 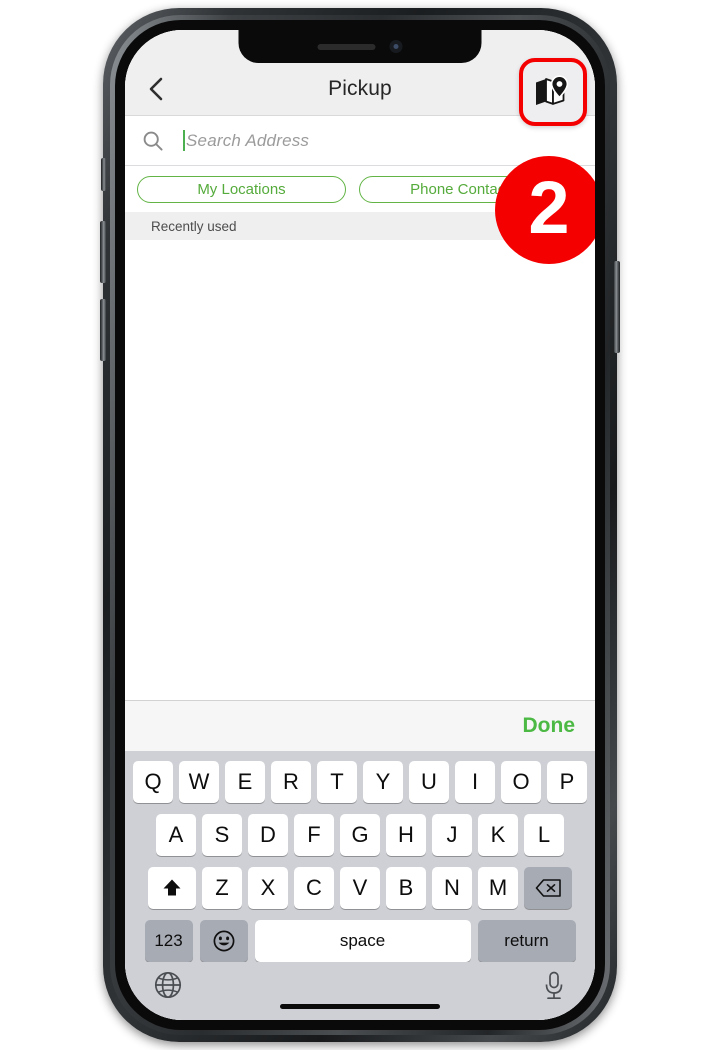 I want to click on emoji-key, so click(x=223, y=941).